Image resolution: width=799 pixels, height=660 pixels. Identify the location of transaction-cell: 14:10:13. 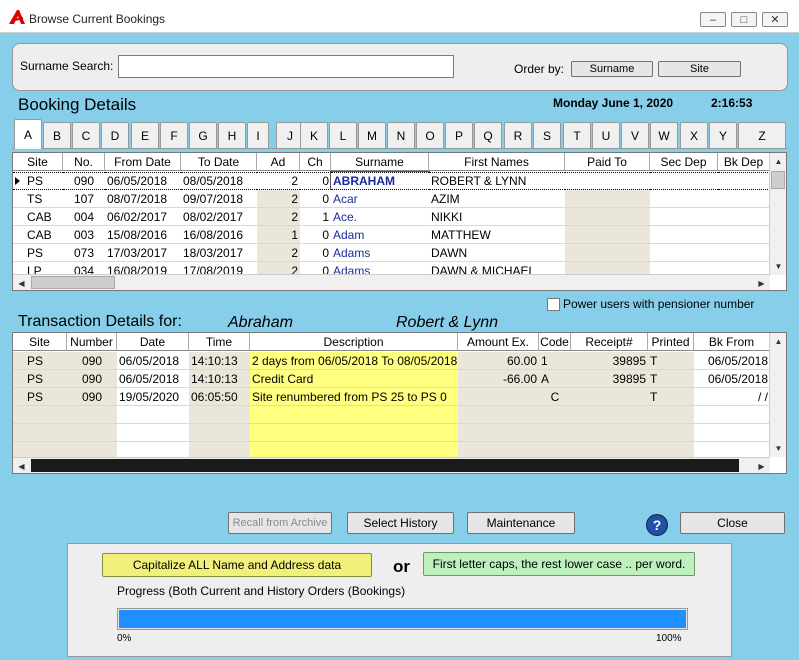
(219, 379).